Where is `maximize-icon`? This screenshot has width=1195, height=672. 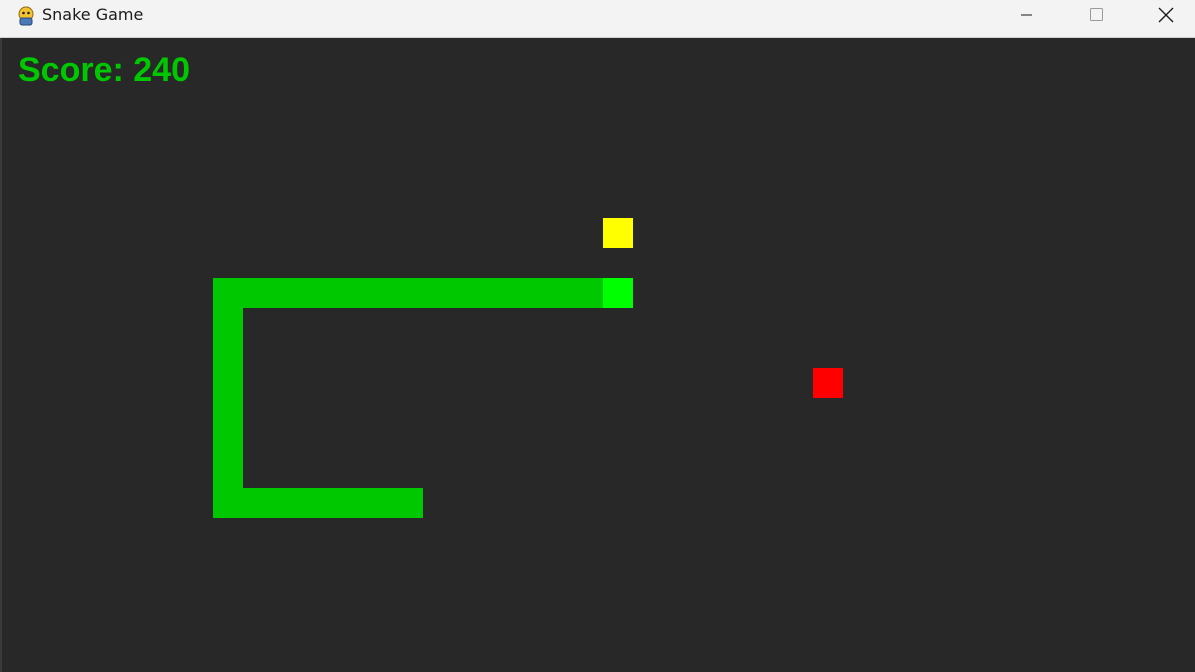
maximize-icon is located at coordinates (1096, 14).